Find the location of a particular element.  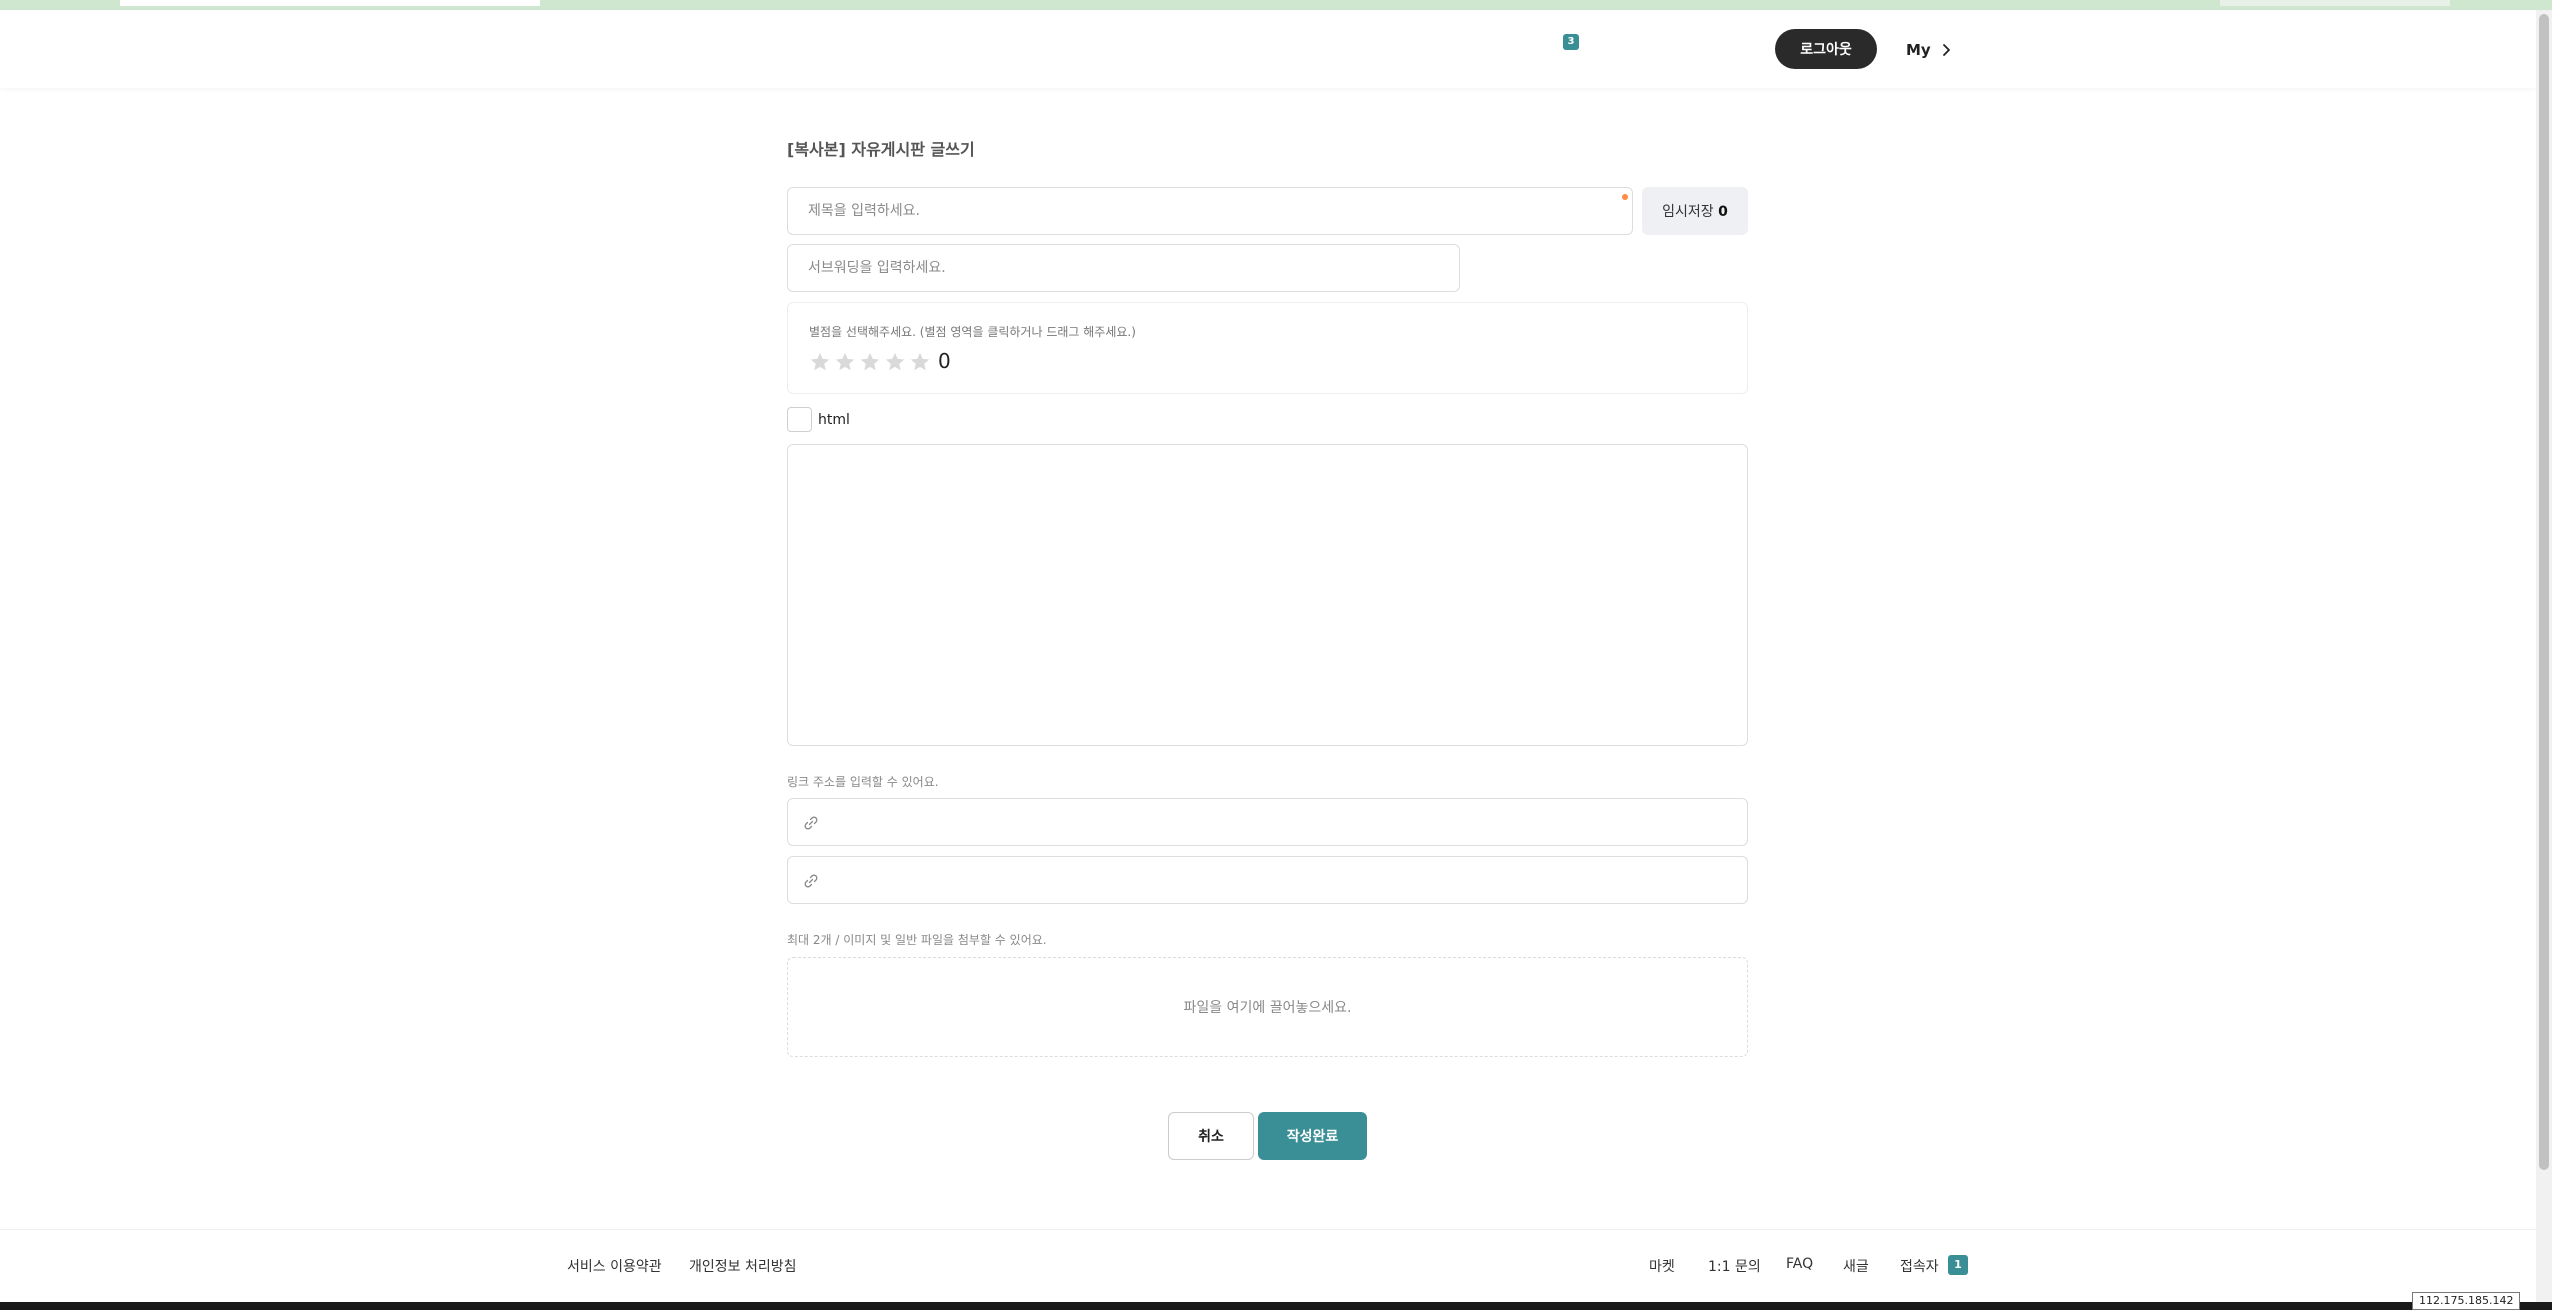

cancel-button: 취소 is located at coordinates (1211, 1136).